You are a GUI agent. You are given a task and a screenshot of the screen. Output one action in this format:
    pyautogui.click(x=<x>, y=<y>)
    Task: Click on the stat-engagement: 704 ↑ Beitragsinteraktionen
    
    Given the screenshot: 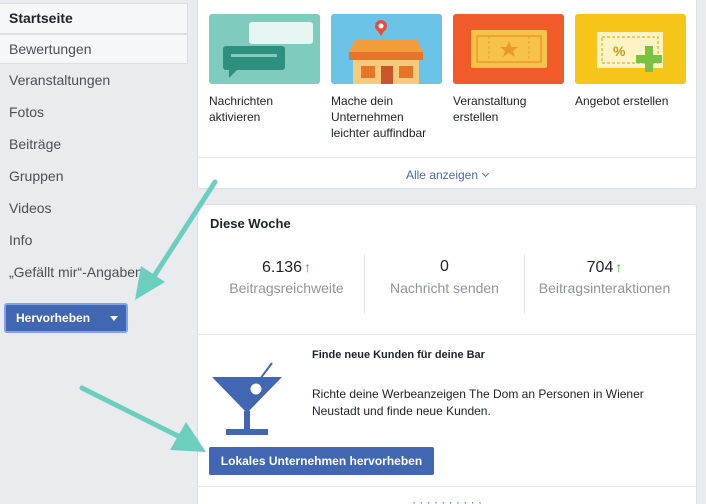 What is the action you would take?
    pyautogui.click(x=604, y=276)
    